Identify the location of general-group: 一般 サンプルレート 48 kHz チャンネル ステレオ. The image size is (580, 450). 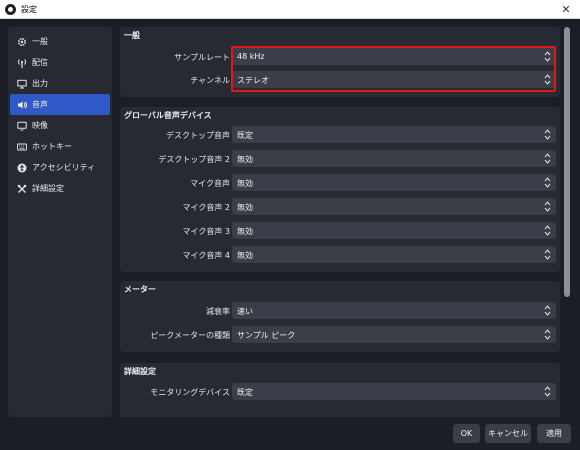
(340, 62).